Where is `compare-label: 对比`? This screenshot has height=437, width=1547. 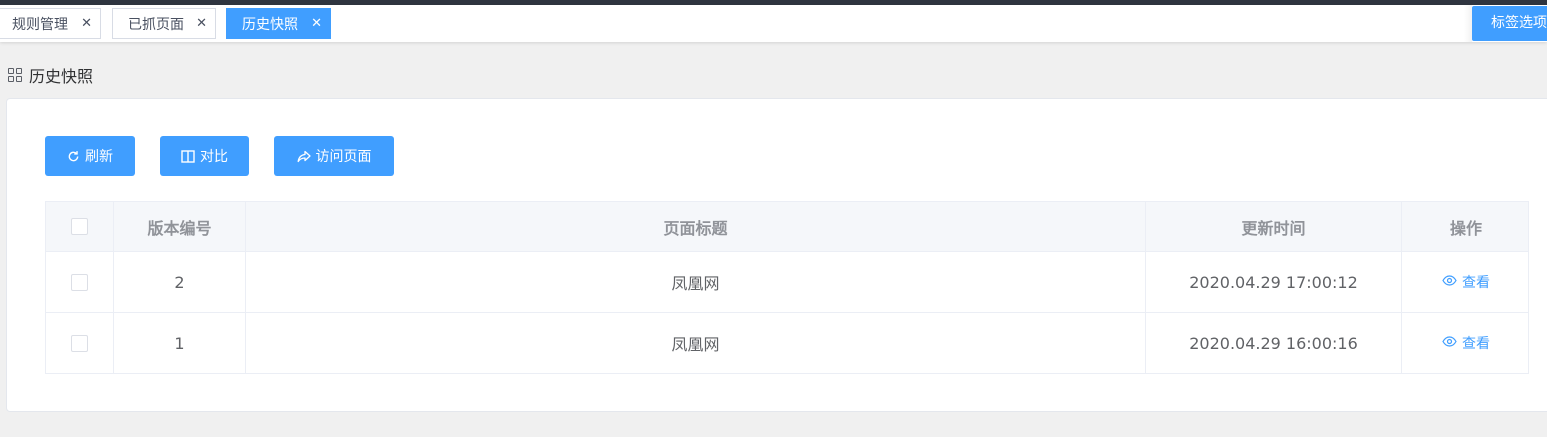
compare-label: 对比 is located at coordinates (214, 157).